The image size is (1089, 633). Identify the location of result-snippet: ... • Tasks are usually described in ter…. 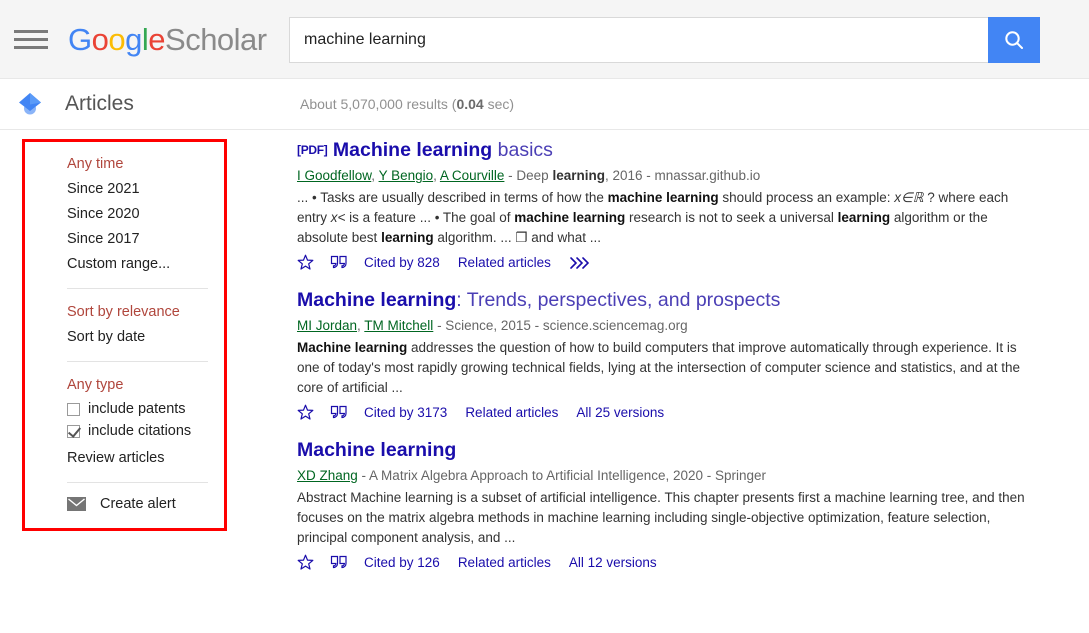
(653, 217).